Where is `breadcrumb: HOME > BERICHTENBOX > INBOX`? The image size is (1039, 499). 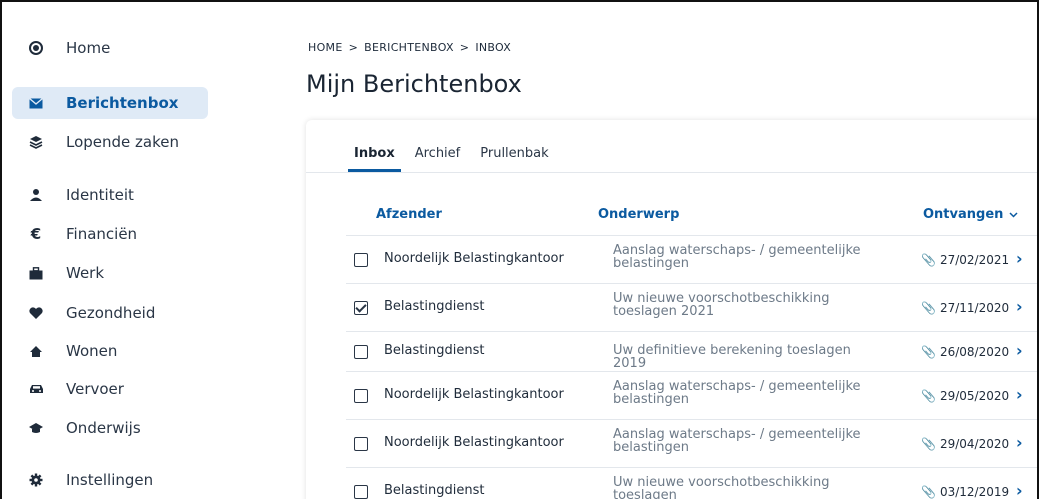 breadcrumb: HOME > BERICHTENBOX > INBOX is located at coordinates (409, 47).